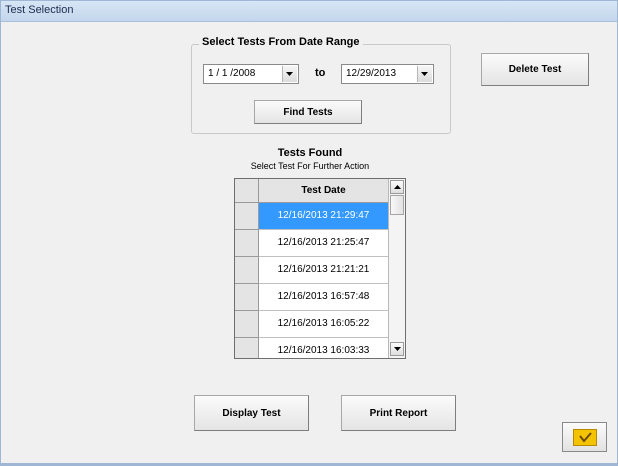 Image resolution: width=618 pixels, height=466 pixels. Describe the element at coordinates (281, 42) in the screenshot. I see `date-range-legend: Select Tests From Date Range` at that location.